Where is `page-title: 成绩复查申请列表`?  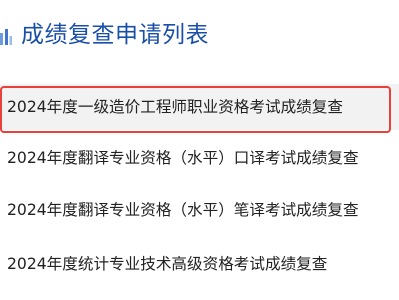 page-title: 成绩复查申请列表 is located at coordinates (115, 35).